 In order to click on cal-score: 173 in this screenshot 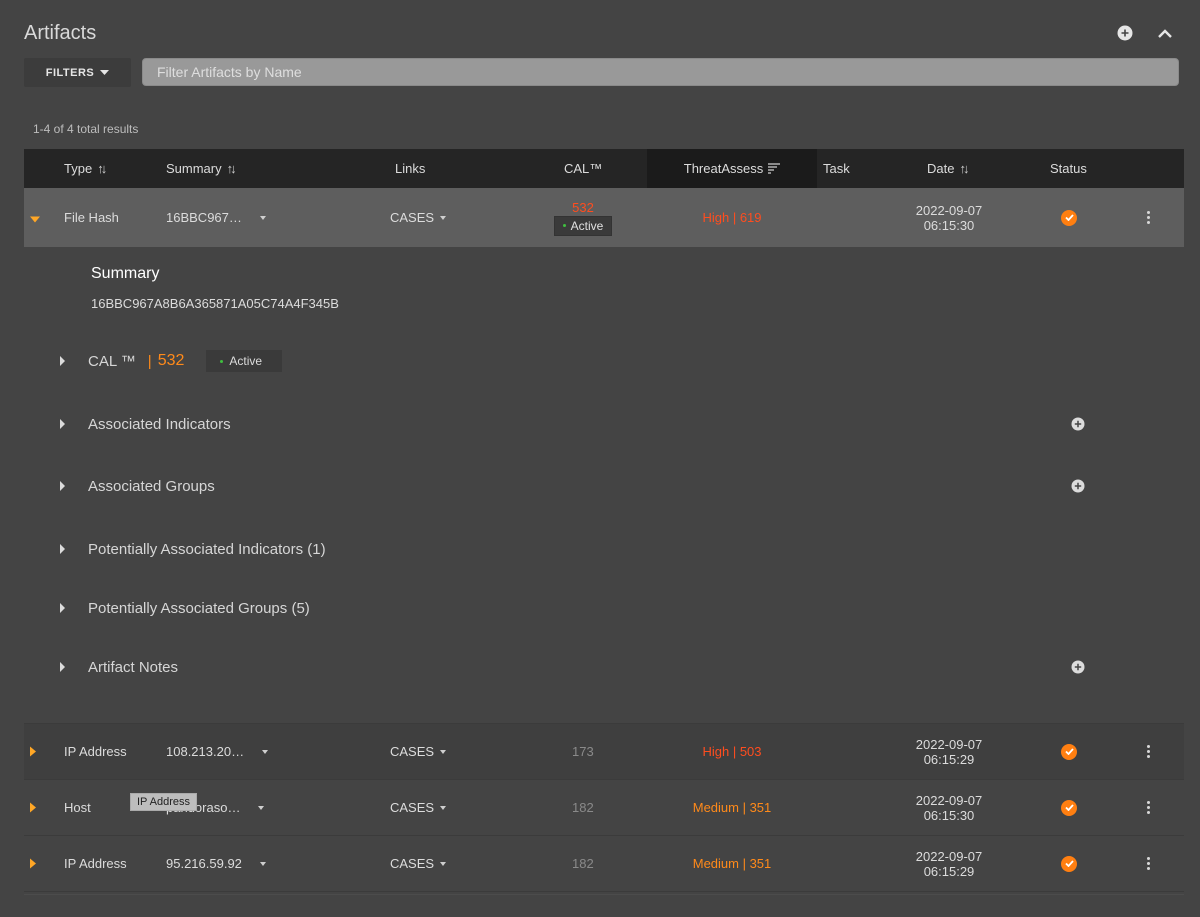, I will do `click(583, 751)`.